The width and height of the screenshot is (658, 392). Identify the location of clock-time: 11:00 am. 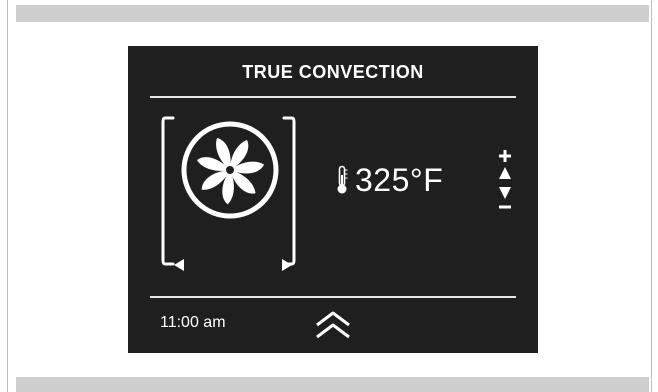
(193, 322).